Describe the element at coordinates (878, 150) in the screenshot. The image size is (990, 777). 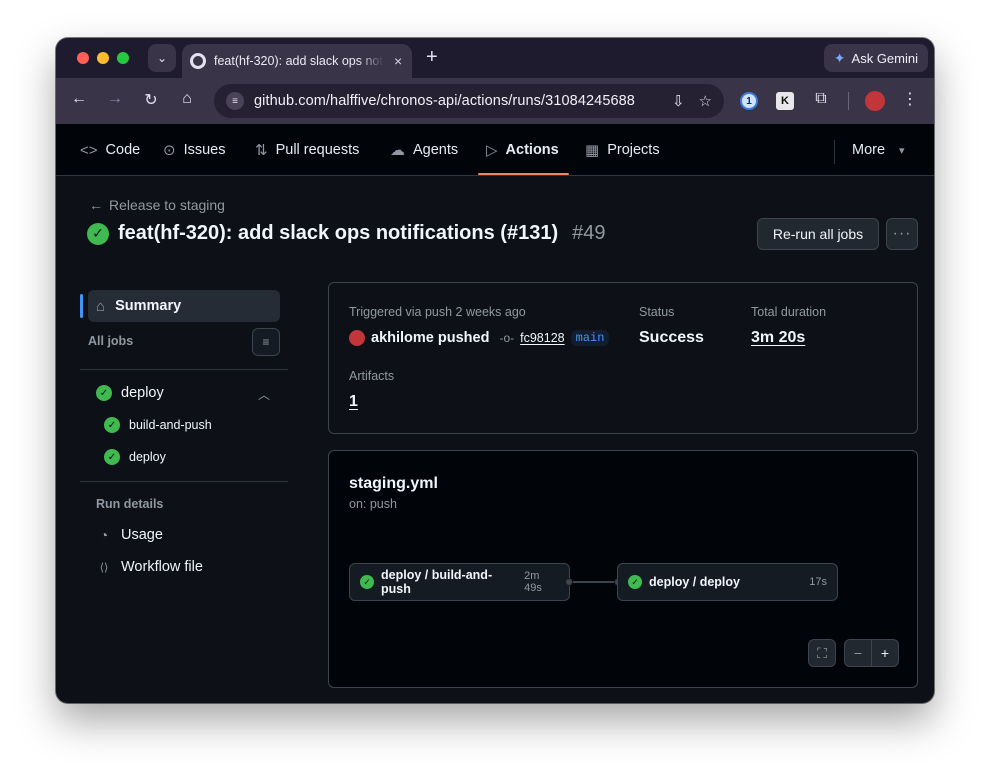
I see `more-menu-button: More ▾` at that location.